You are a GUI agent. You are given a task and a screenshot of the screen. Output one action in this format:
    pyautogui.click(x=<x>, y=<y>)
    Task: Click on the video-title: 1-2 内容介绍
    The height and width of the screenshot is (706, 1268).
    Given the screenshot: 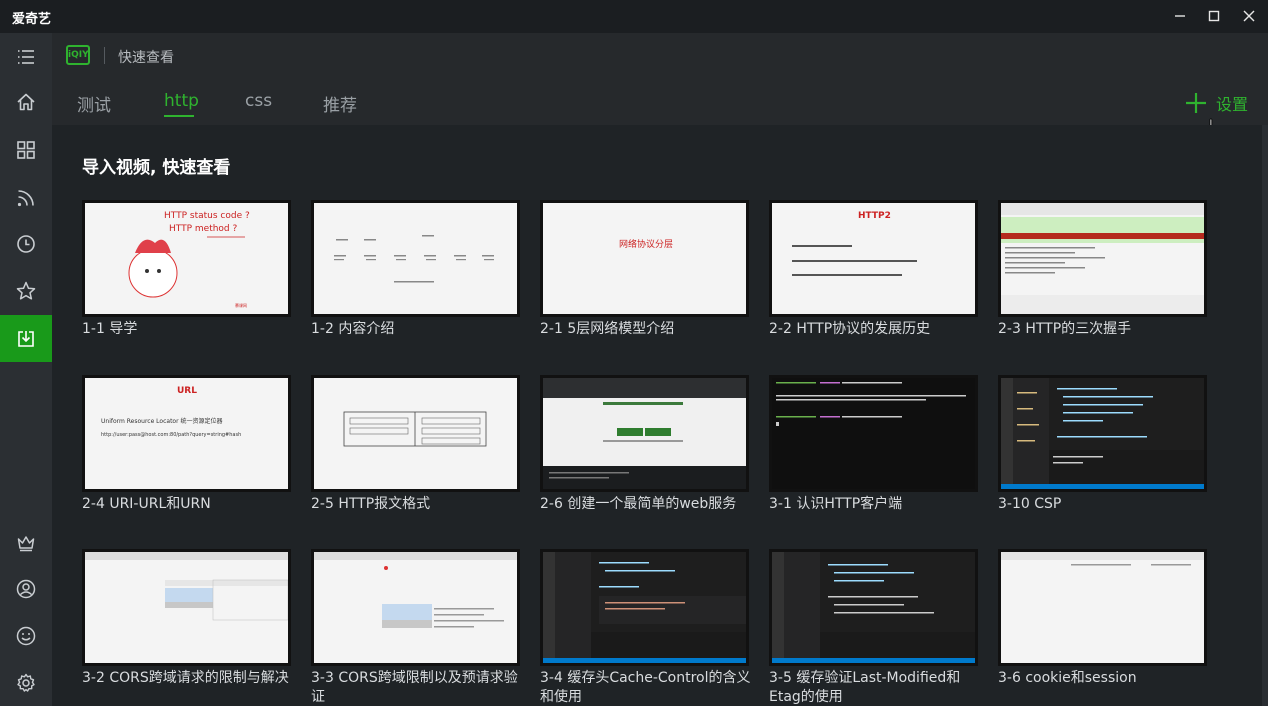 What is the action you would take?
    pyautogui.click(x=353, y=329)
    